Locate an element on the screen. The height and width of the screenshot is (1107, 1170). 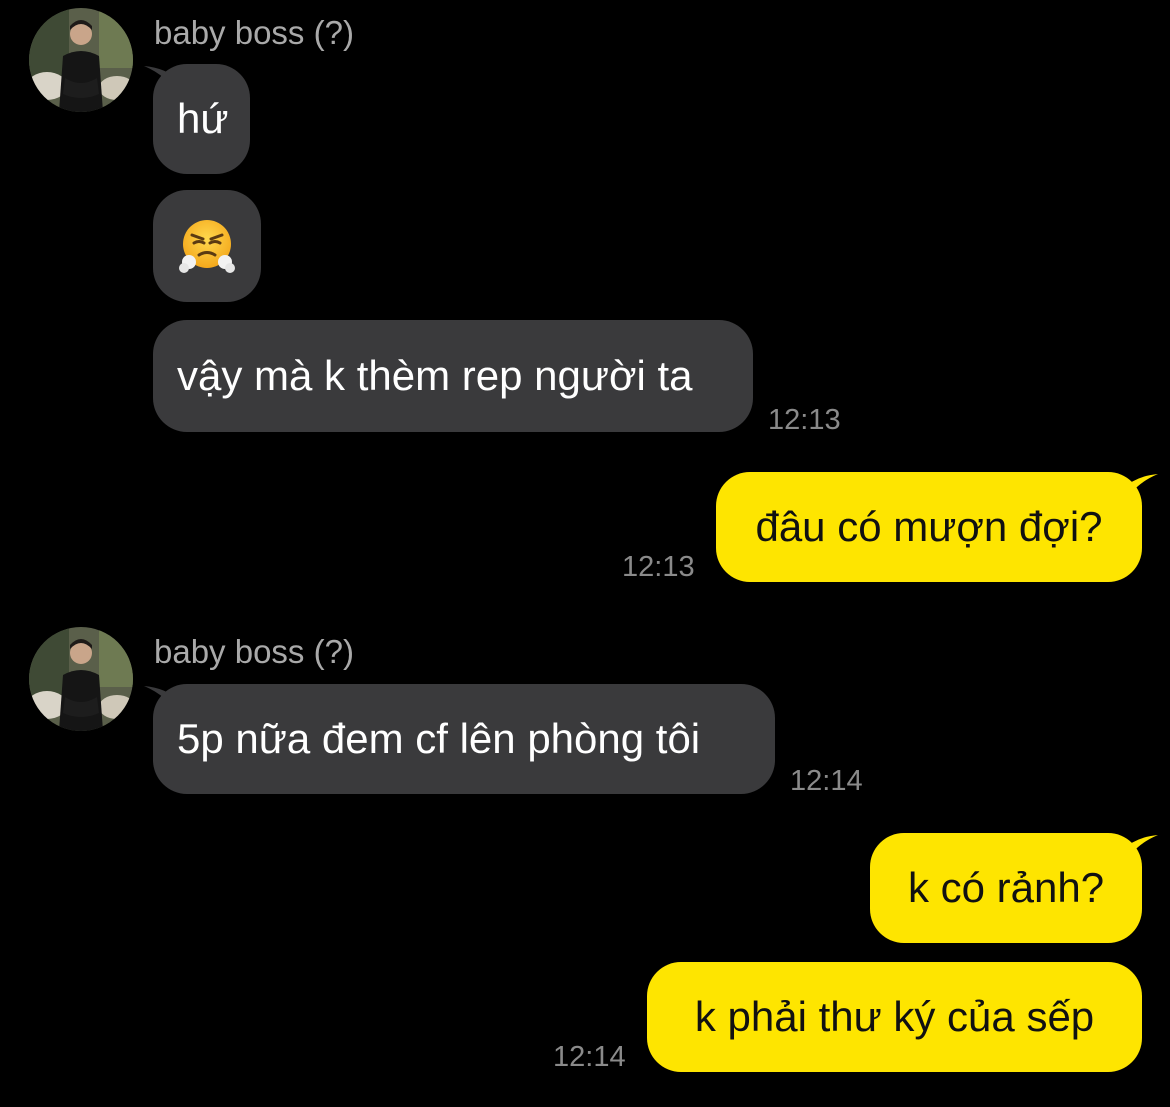
message-text: k có rảnh? is located at coordinates (1006, 887).